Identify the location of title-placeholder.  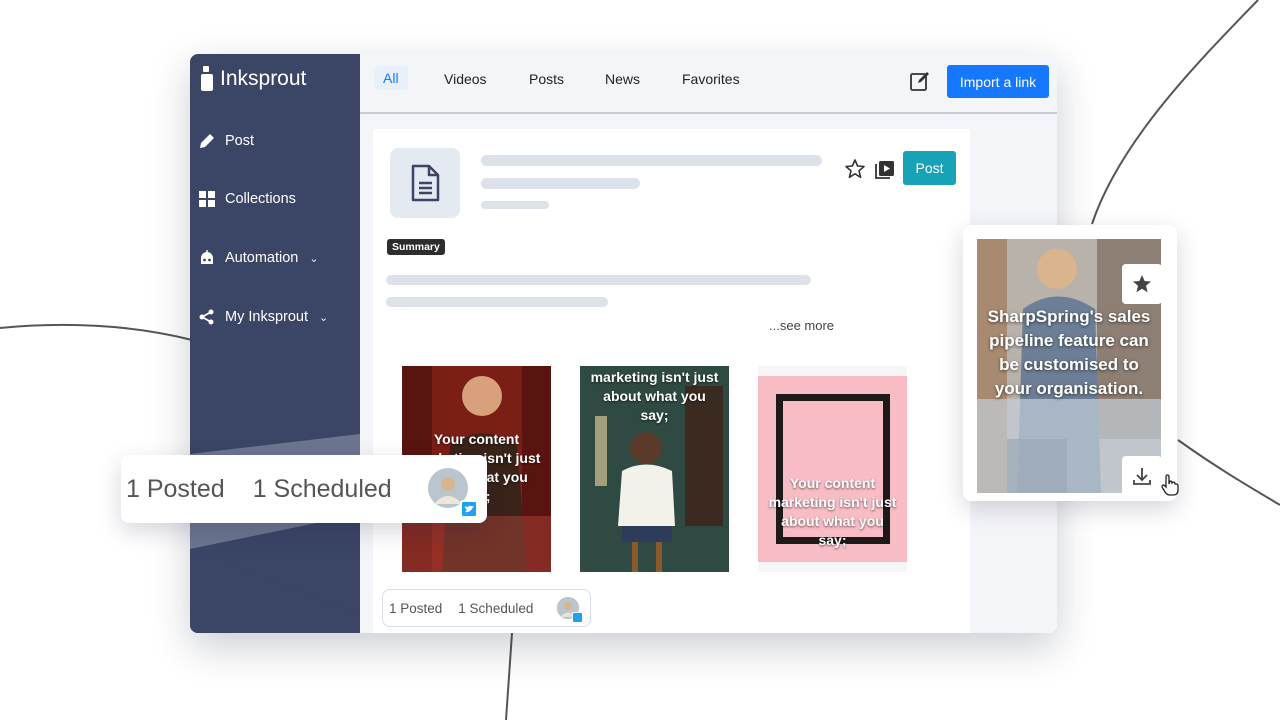
(651, 160).